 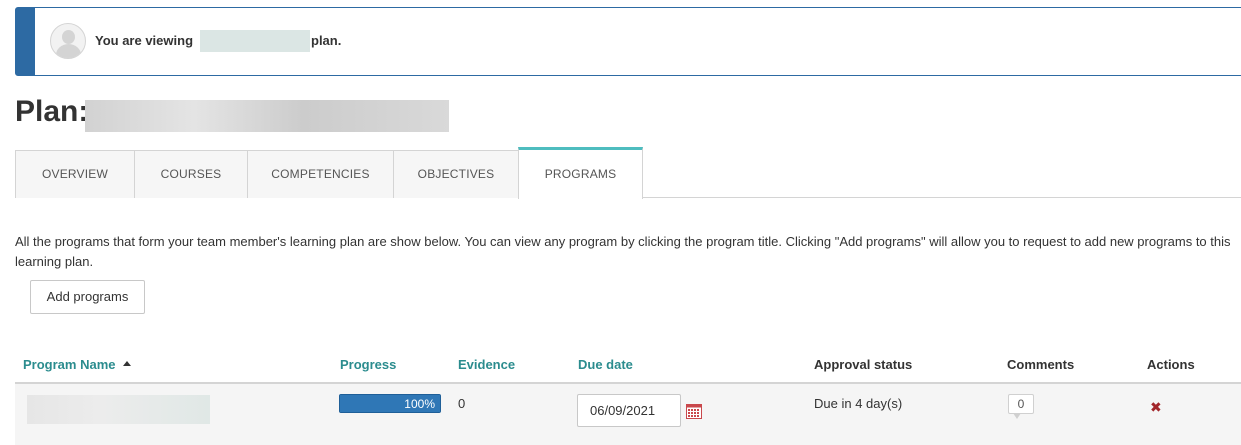 What do you see at coordinates (462, 403) in the screenshot?
I see `evidence-count: 0` at bounding box center [462, 403].